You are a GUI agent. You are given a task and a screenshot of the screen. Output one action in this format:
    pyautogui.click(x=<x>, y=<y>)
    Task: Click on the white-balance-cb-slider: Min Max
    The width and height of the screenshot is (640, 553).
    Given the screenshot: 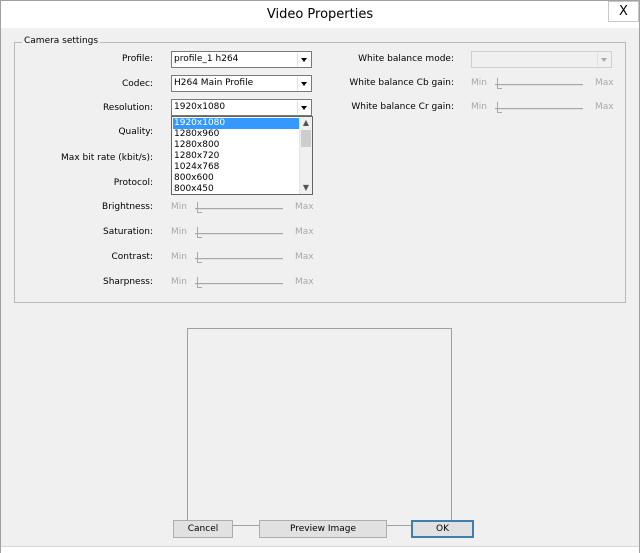 What is the action you would take?
    pyautogui.click(x=543, y=85)
    